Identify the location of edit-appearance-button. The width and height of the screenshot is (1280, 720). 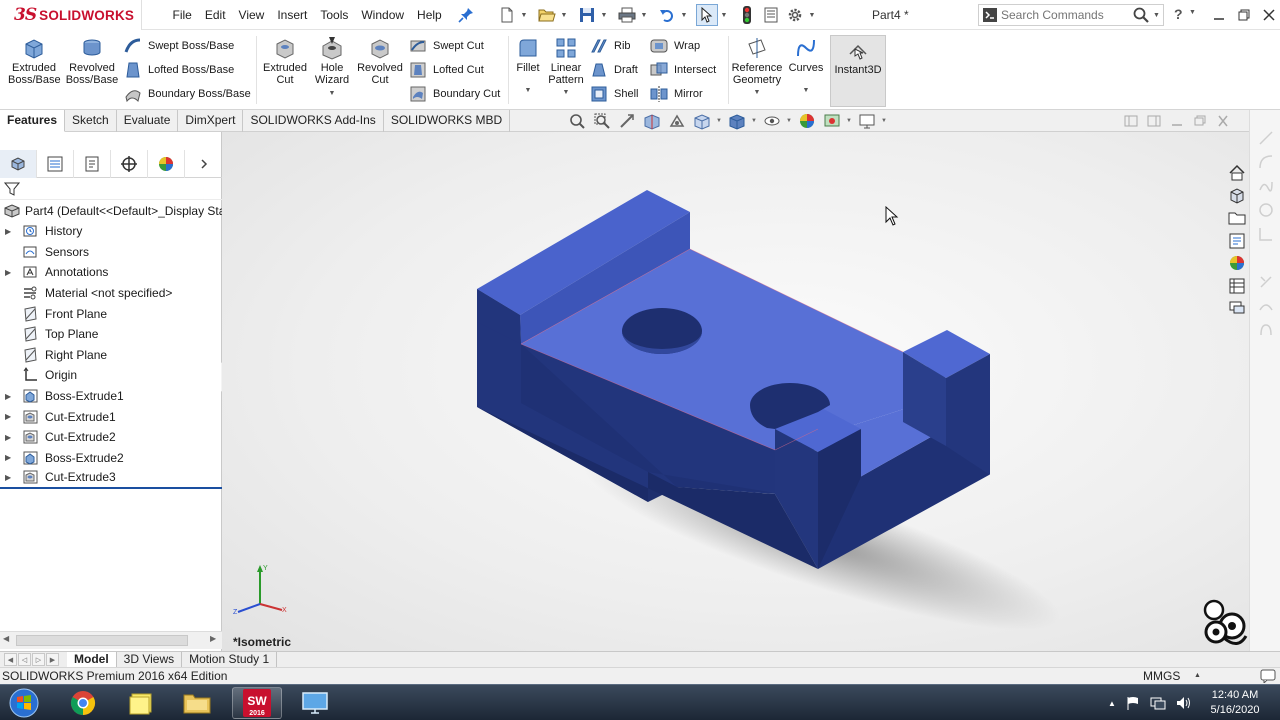
(807, 121).